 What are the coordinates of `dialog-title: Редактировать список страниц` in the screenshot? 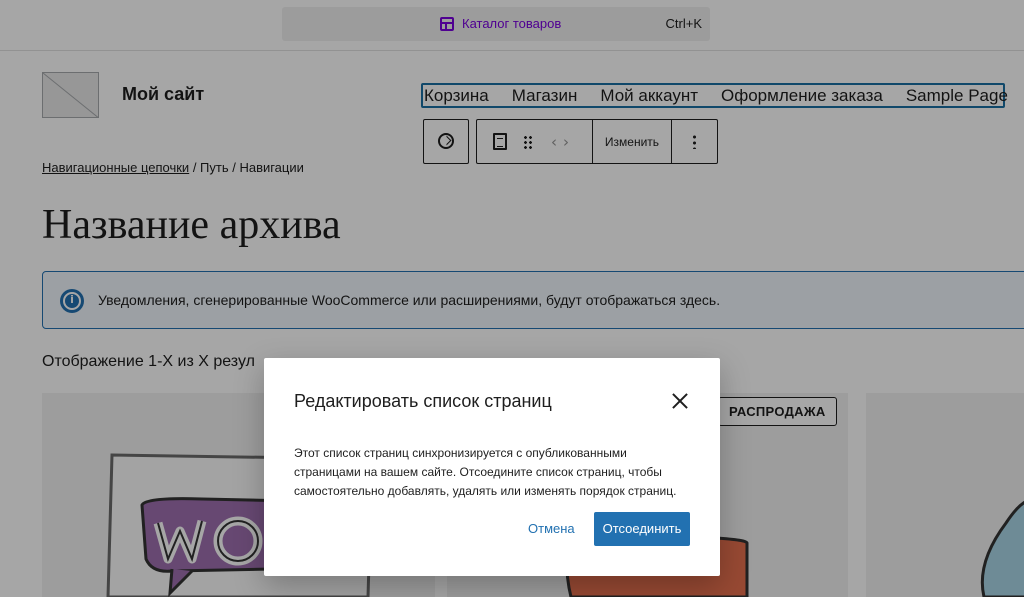 It's located at (423, 401).